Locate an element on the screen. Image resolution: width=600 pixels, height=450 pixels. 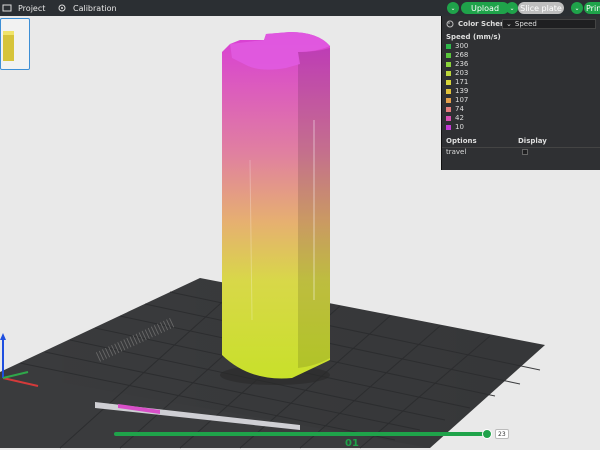
color-scheme-select: ⌄ Speed is located at coordinates (549, 24).